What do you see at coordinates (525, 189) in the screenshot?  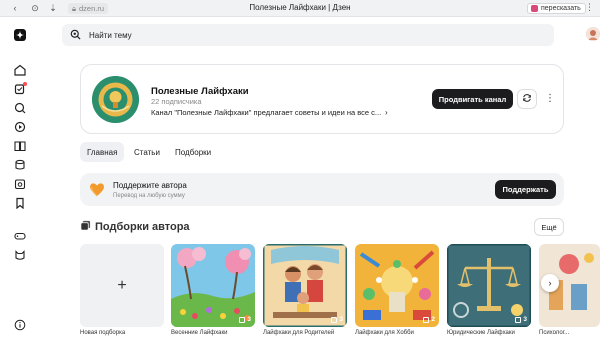 I see `support-button: Поддержать` at bounding box center [525, 189].